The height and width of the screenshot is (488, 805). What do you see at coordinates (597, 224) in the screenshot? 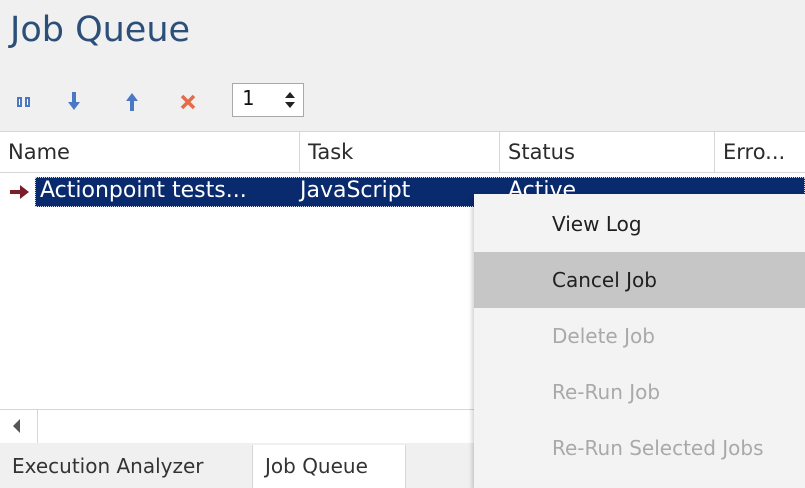
I see `menu-item-label: View Log` at bounding box center [597, 224].